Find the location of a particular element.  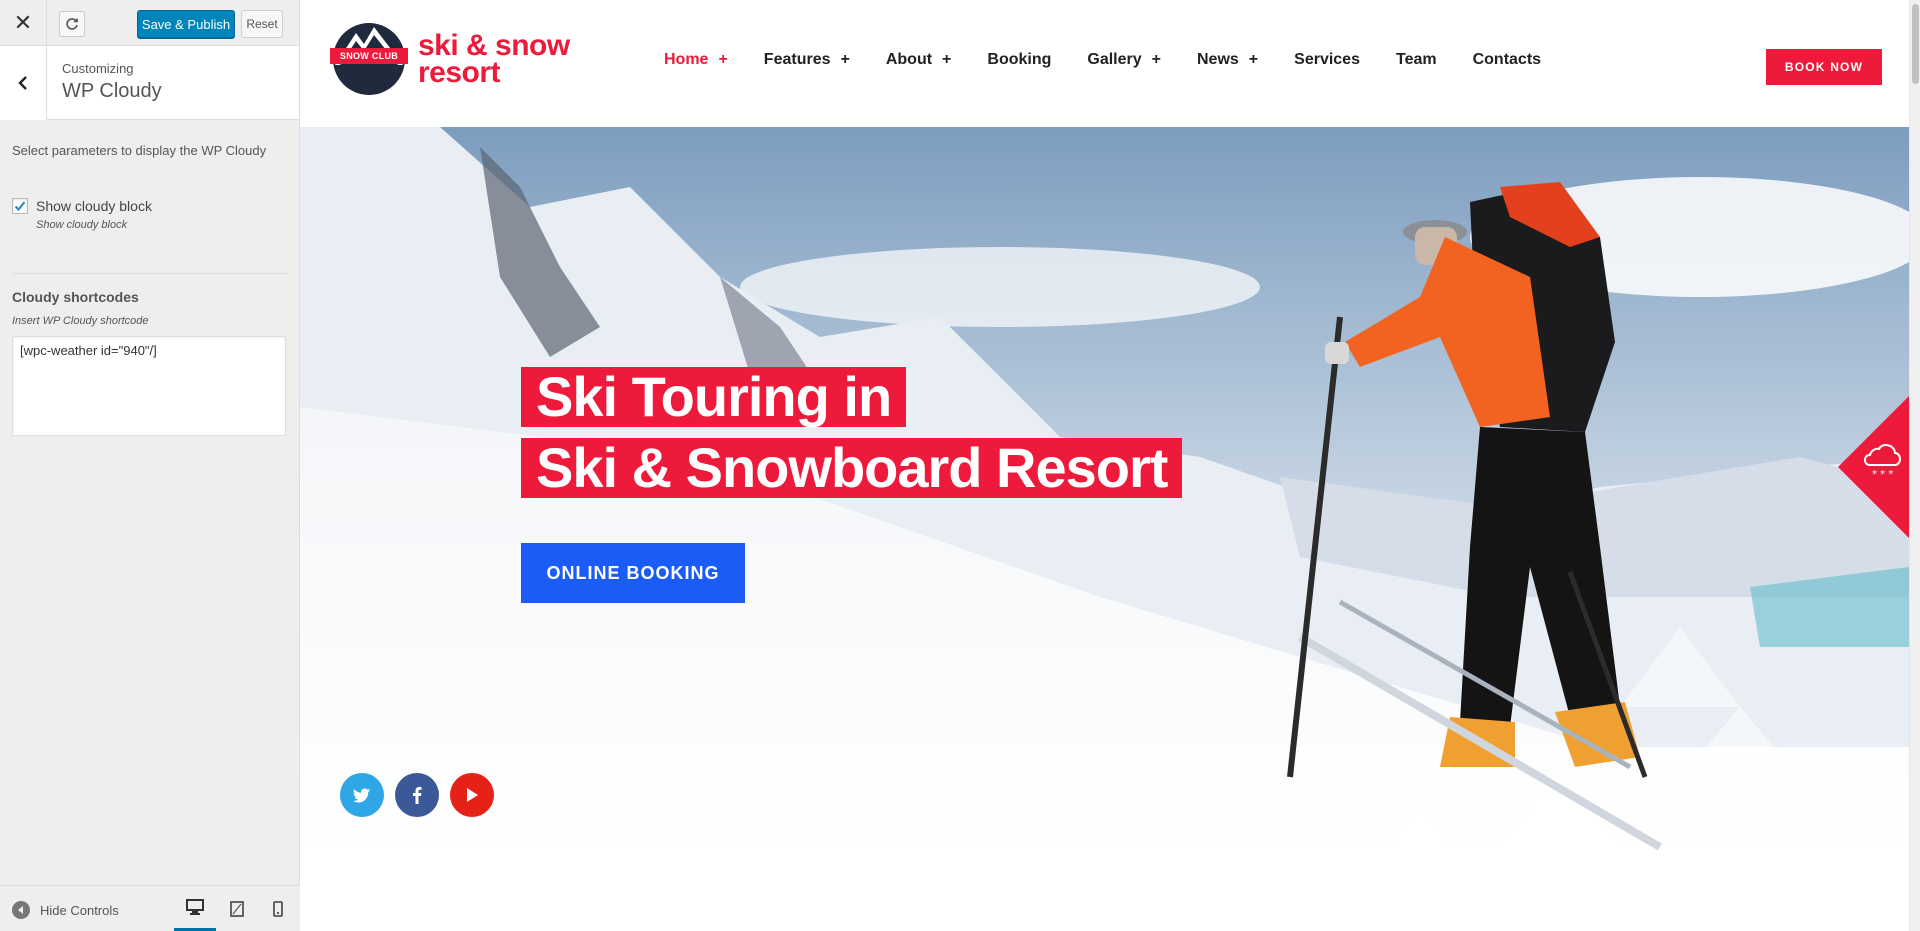

mobile-preview-button is located at coordinates (278, 908).